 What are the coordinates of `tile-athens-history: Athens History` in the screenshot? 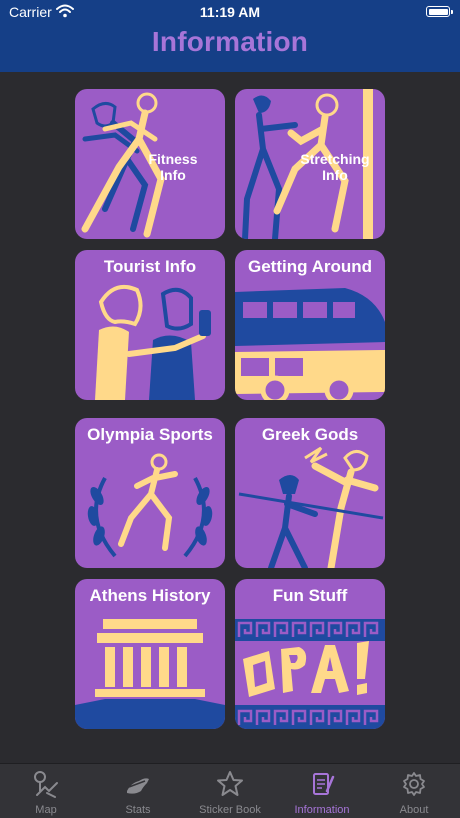 It's located at (150, 654).